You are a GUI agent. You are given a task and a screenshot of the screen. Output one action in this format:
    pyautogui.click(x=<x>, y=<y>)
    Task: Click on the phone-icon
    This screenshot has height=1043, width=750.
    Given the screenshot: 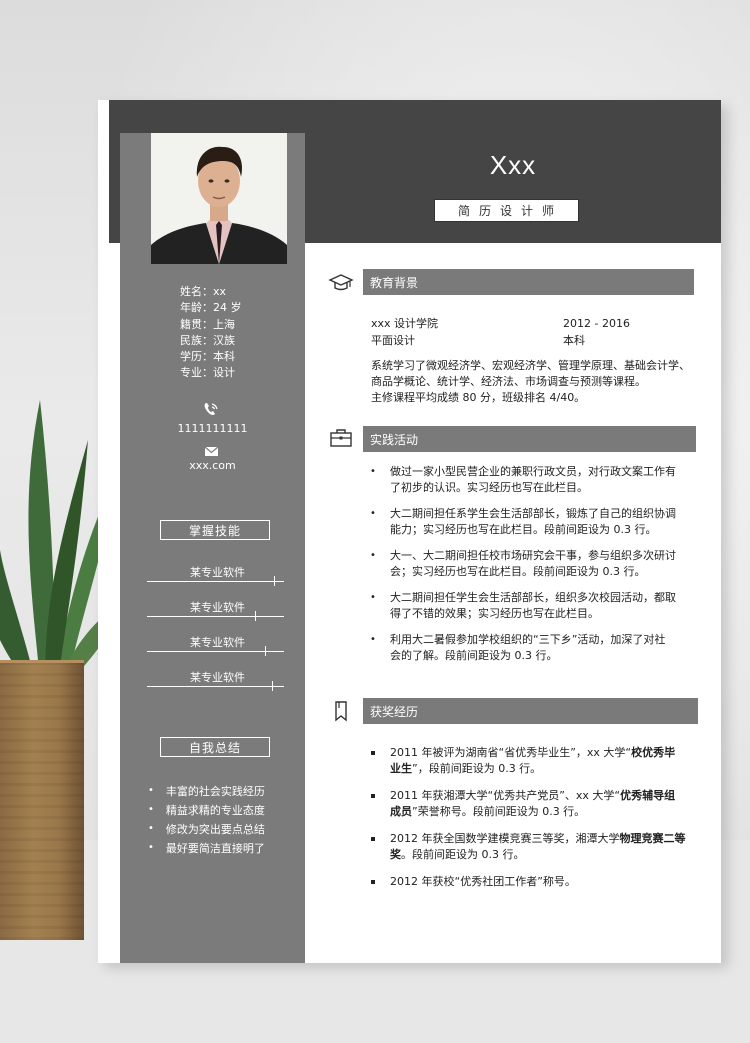 What is the action you would take?
    pyautogui.click(x=211, y=409)
    